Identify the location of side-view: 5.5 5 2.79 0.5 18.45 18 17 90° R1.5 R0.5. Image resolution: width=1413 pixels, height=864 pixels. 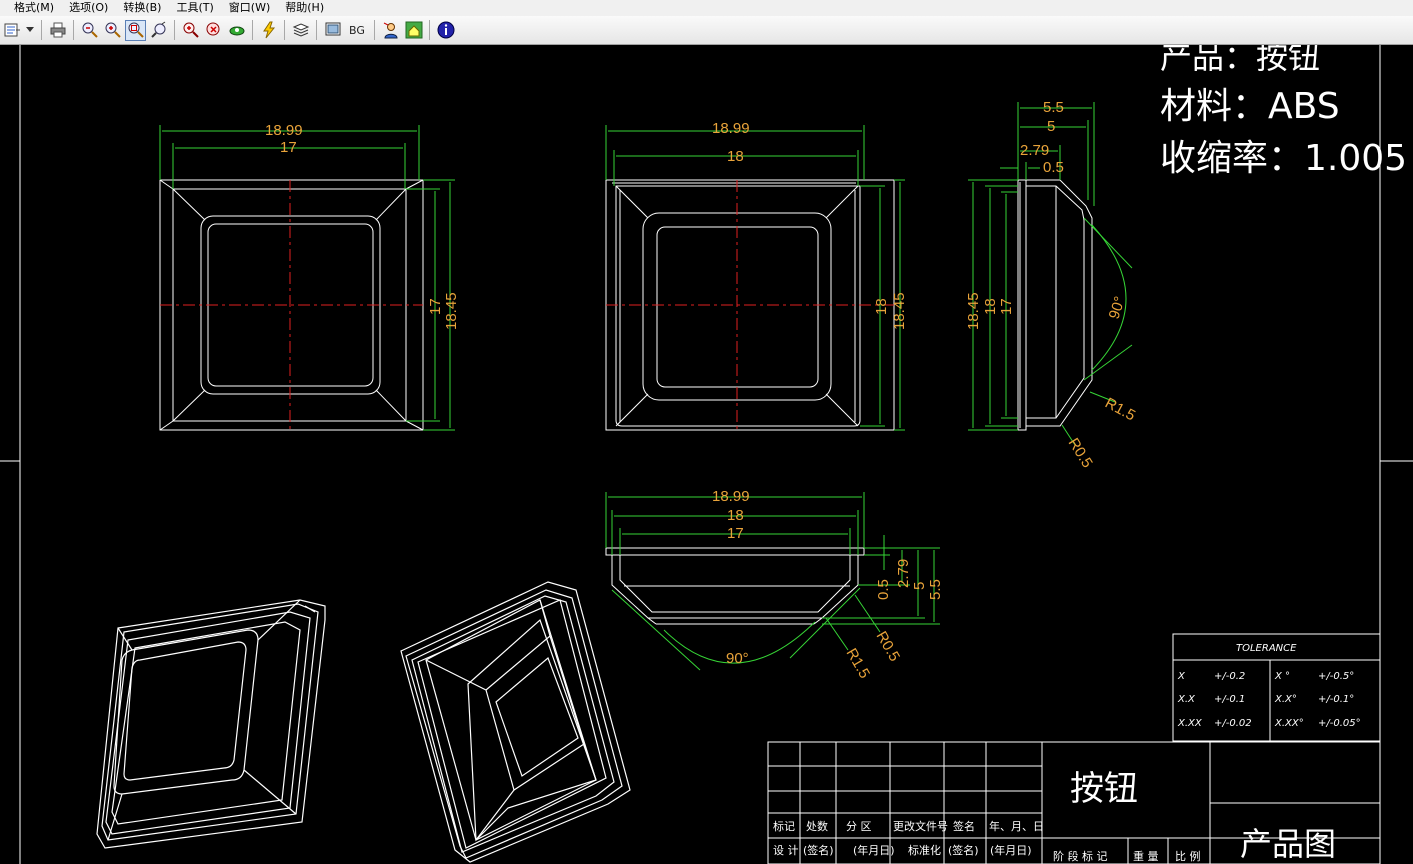
(1051, 285).